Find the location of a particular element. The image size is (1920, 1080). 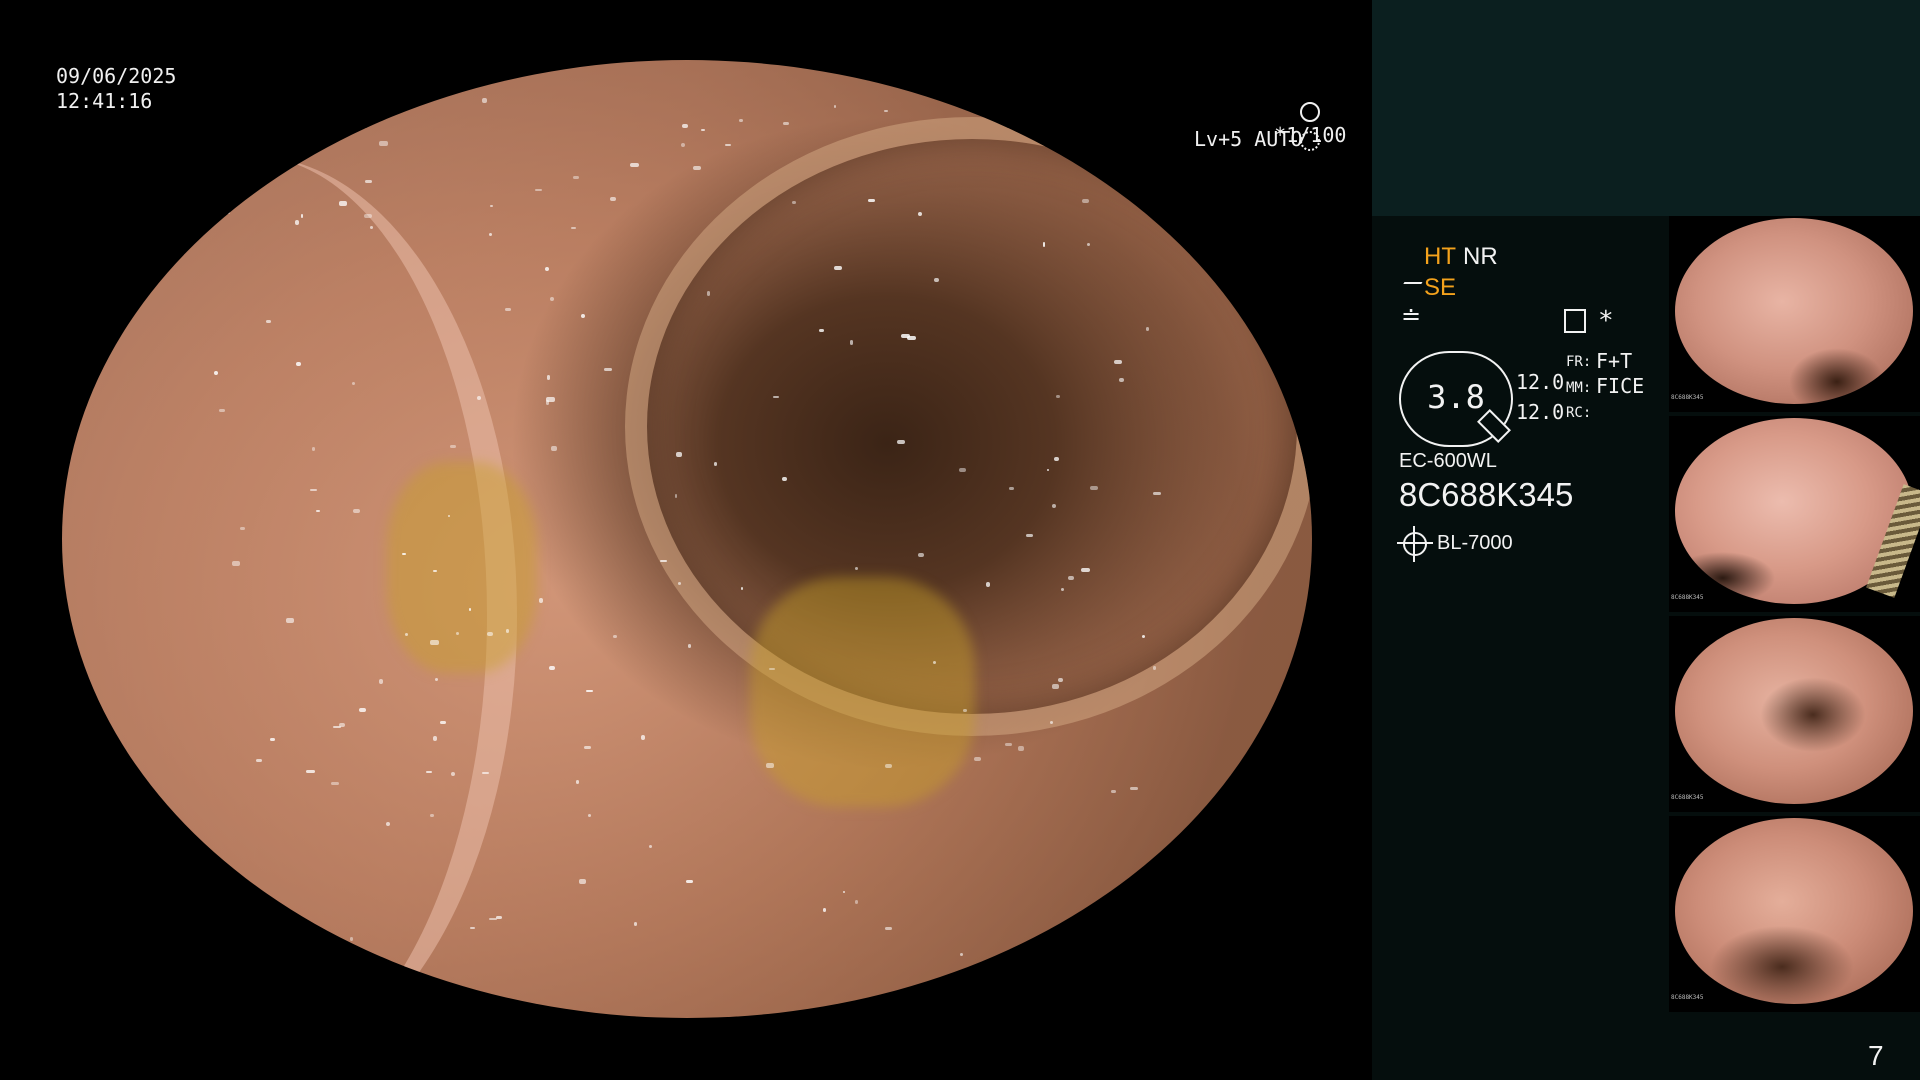

thumbnail-strip: 8C688K345 8C688K345 8C688K345 8C688K345 is located at coordinates (1794, 616).